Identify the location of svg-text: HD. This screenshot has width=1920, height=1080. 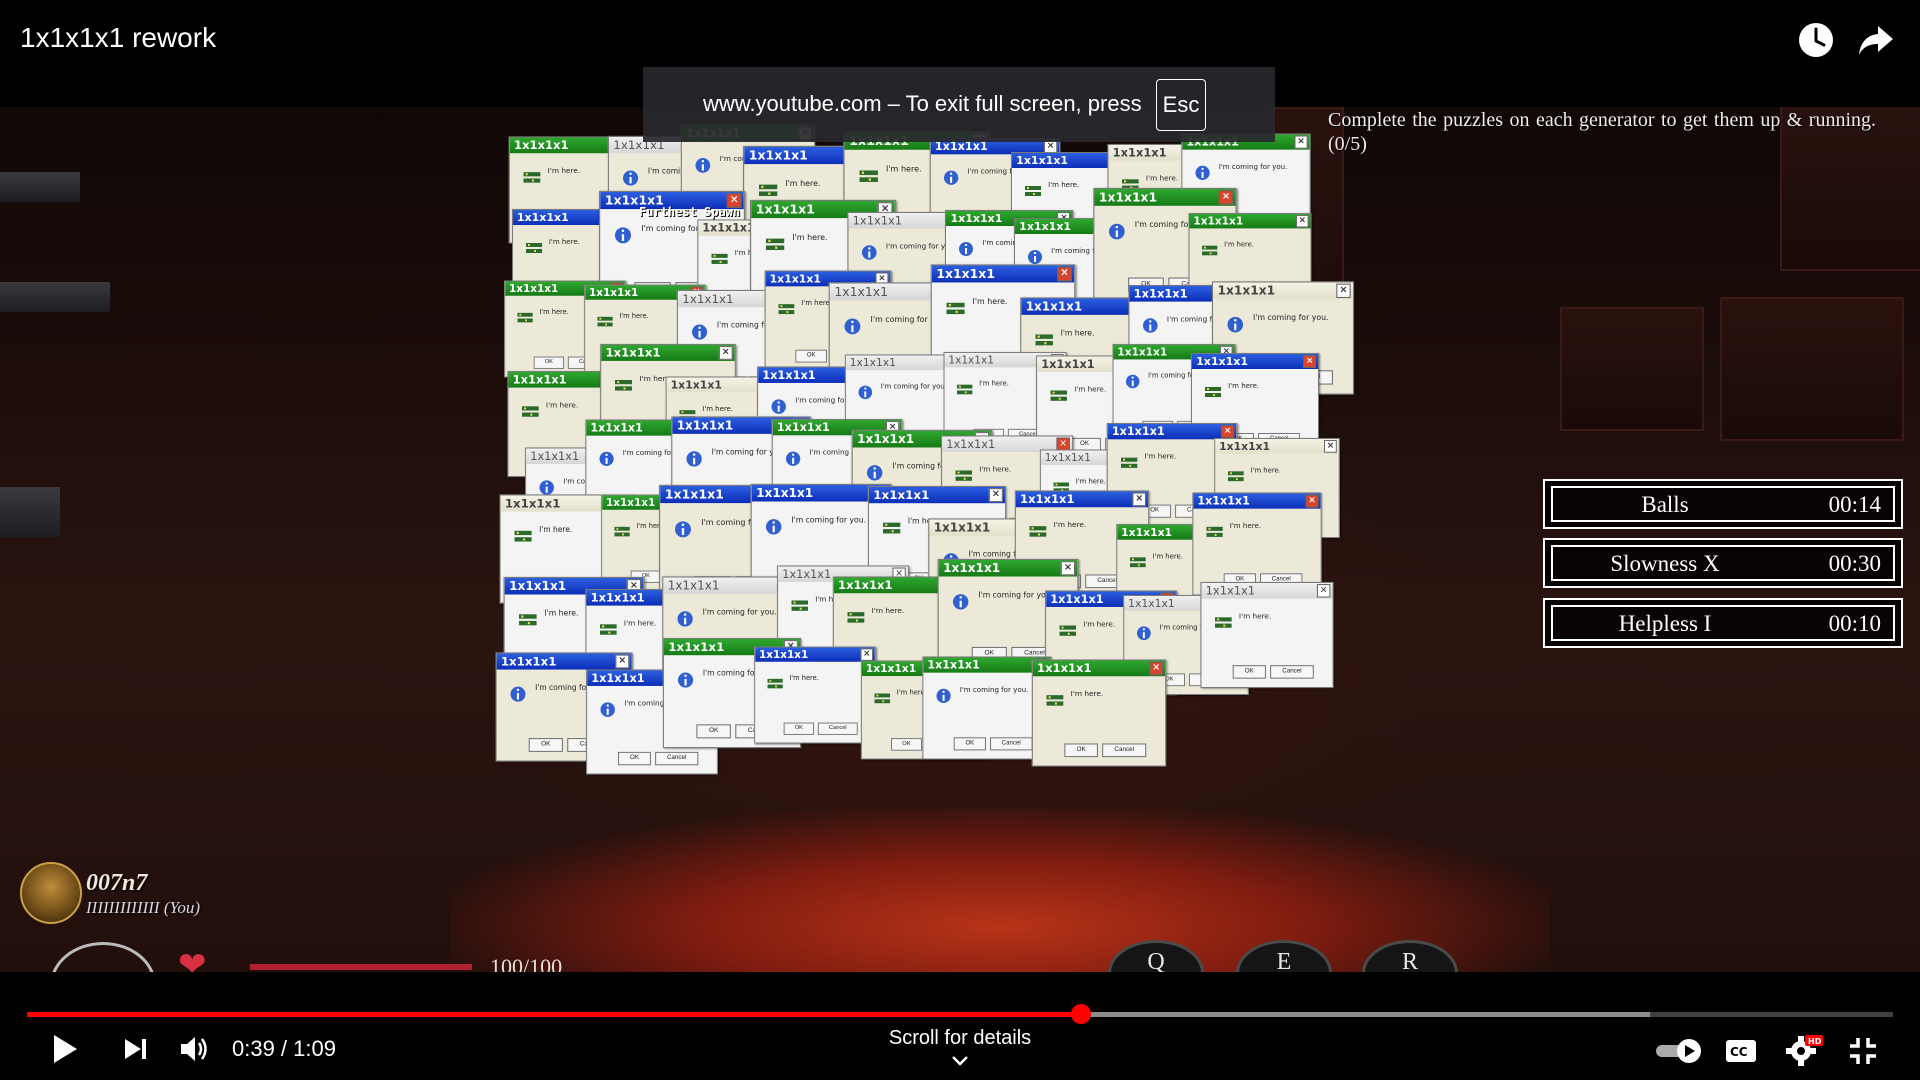
(1815, 1041).